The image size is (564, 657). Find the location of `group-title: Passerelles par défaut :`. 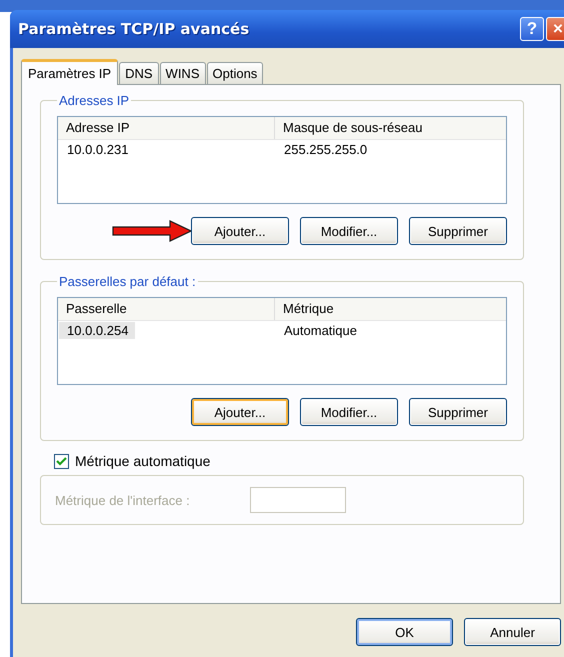

group-title: Passerelles par défaut : is located at coordinates (127, 281).